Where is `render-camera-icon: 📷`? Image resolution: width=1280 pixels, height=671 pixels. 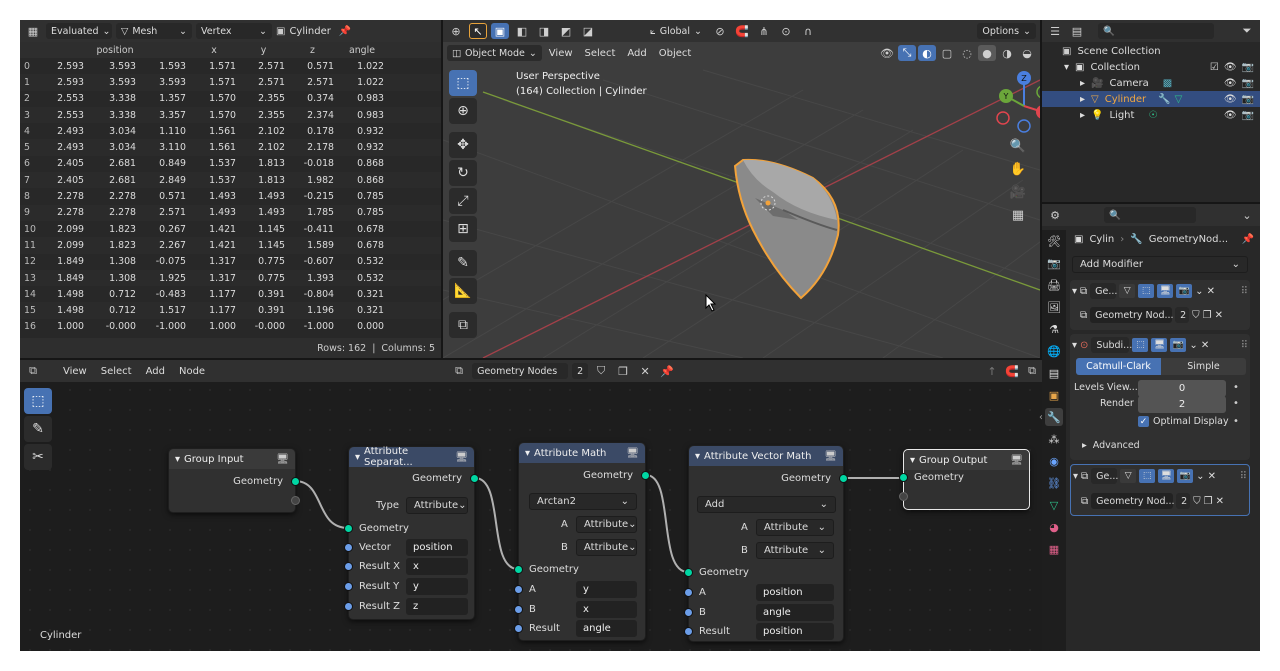
render-camera-icon: 📷 is located at coordinates (1248, 115).